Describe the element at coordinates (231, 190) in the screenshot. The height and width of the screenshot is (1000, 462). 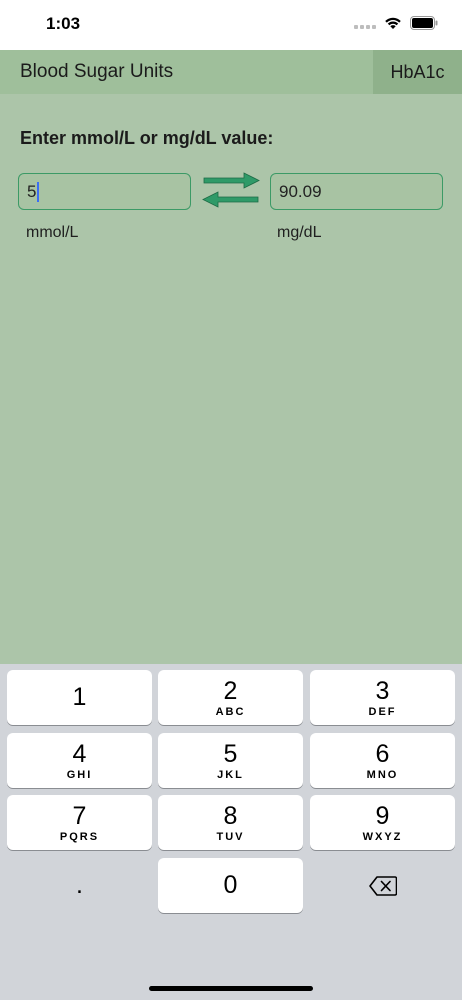
I see `swap-arrows-icon` at that location.